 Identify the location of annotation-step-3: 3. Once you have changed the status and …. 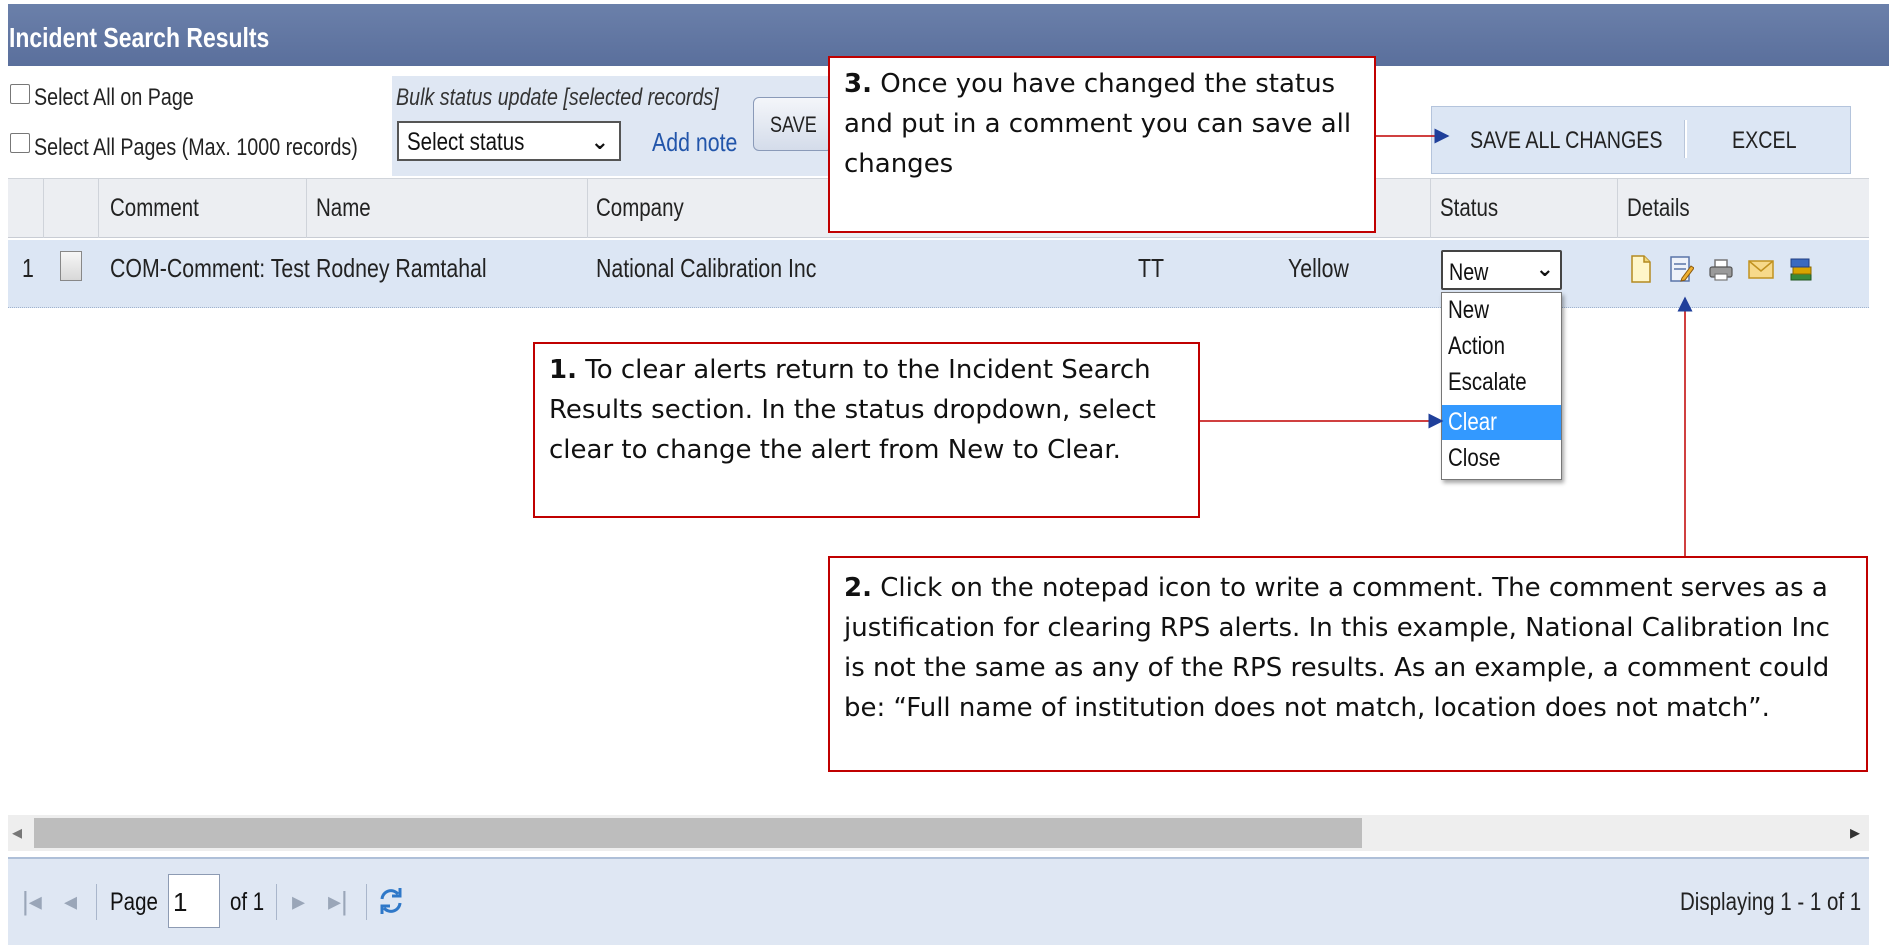
(1102, 144).